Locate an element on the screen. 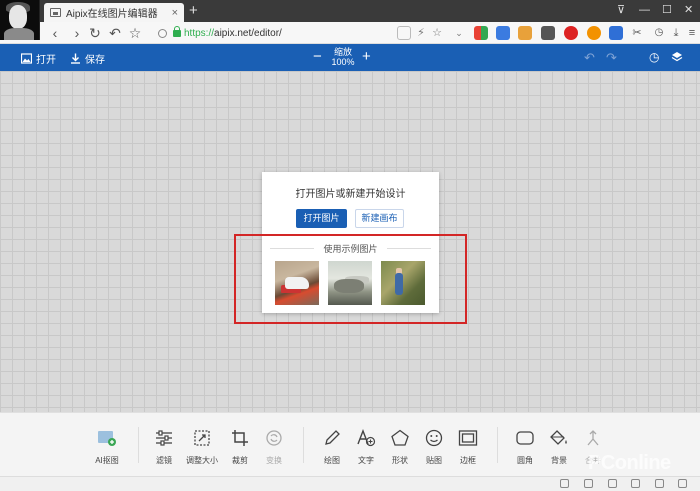 The height and width of the screenshot is (491, 700). highlight-annotation-box is located at coordinates (350, 279).